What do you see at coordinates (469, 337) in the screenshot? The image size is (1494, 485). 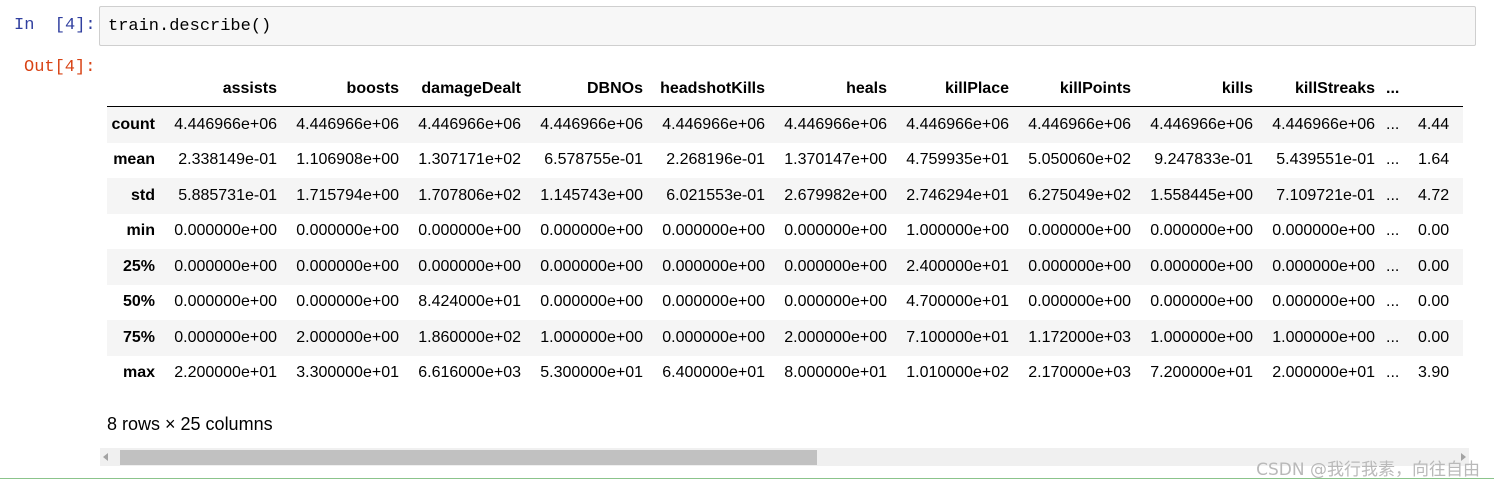 I see `table-cell: 1.860000e+02` at bounding box center [469, 337].